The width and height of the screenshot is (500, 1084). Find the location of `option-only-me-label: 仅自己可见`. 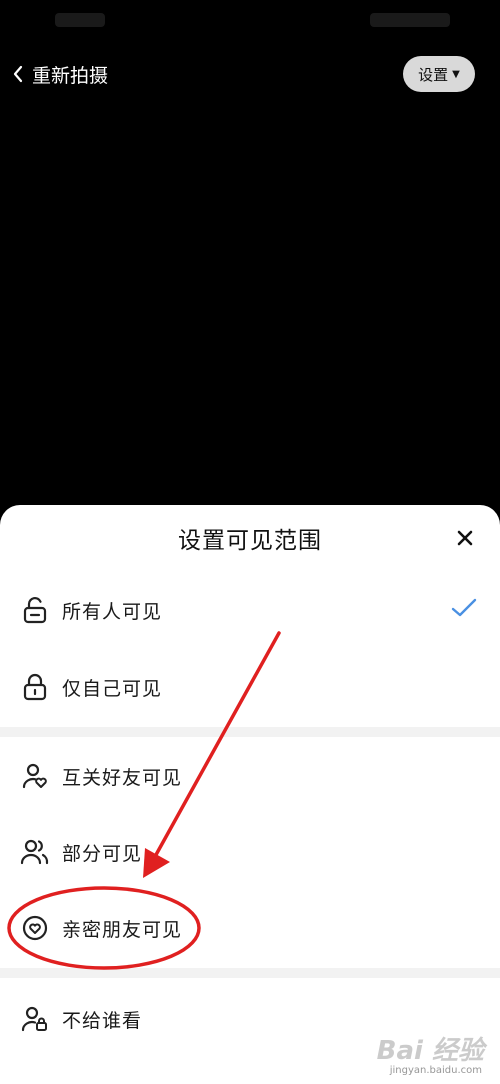

option-only-me-label: 仅自己可见 is located at coordinates (112, 688).